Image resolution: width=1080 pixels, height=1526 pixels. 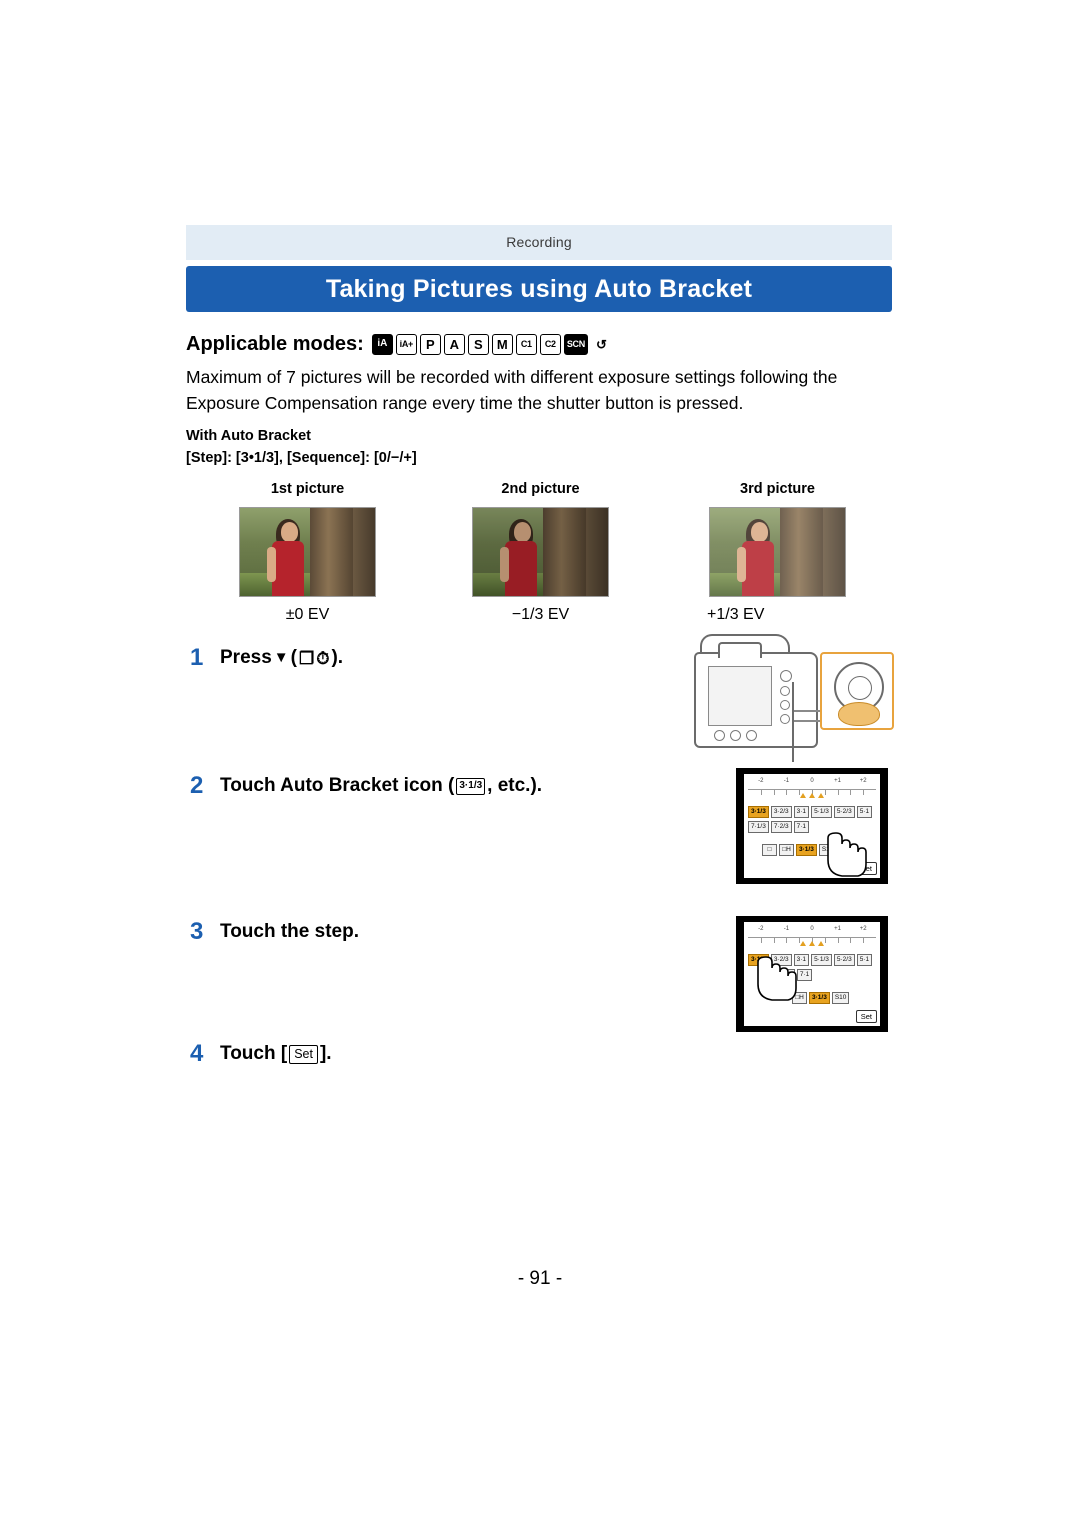 I want to click on self-timer-icon: ⏱, so click(x=323, y=658).